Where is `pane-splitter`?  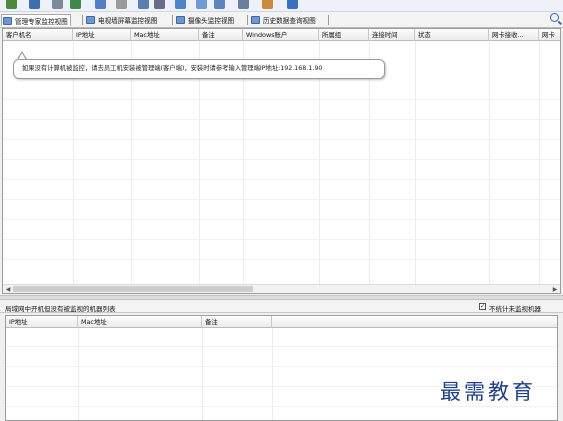 pane-splitter is located at coordinates (281, 297).